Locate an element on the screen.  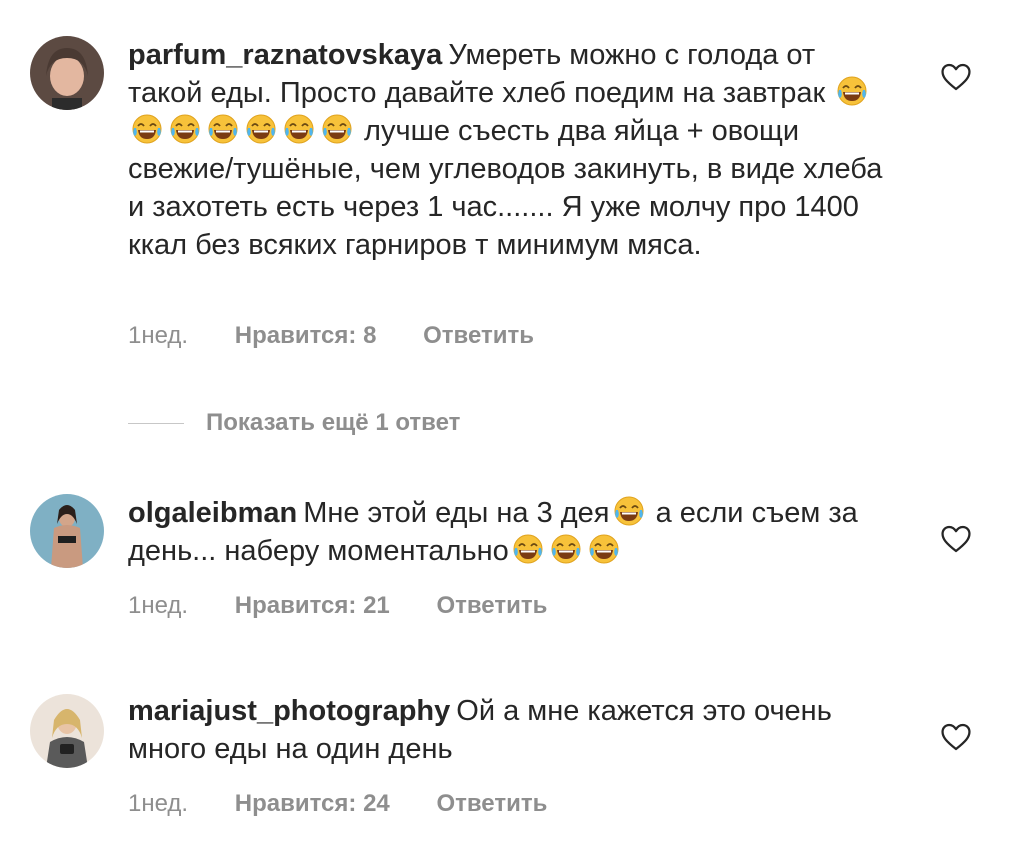
likes-count: Нравится: 24 is located at coordinates (312, 803).